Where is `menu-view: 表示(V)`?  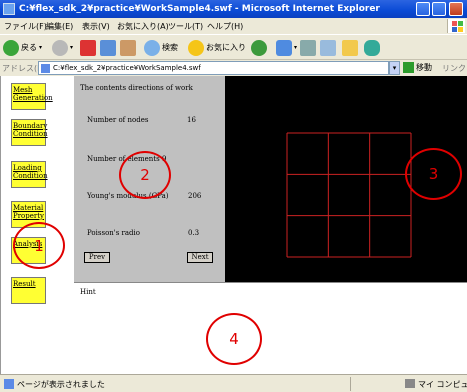
menu-view: 表示(V) is located at coordinates (96, 26).